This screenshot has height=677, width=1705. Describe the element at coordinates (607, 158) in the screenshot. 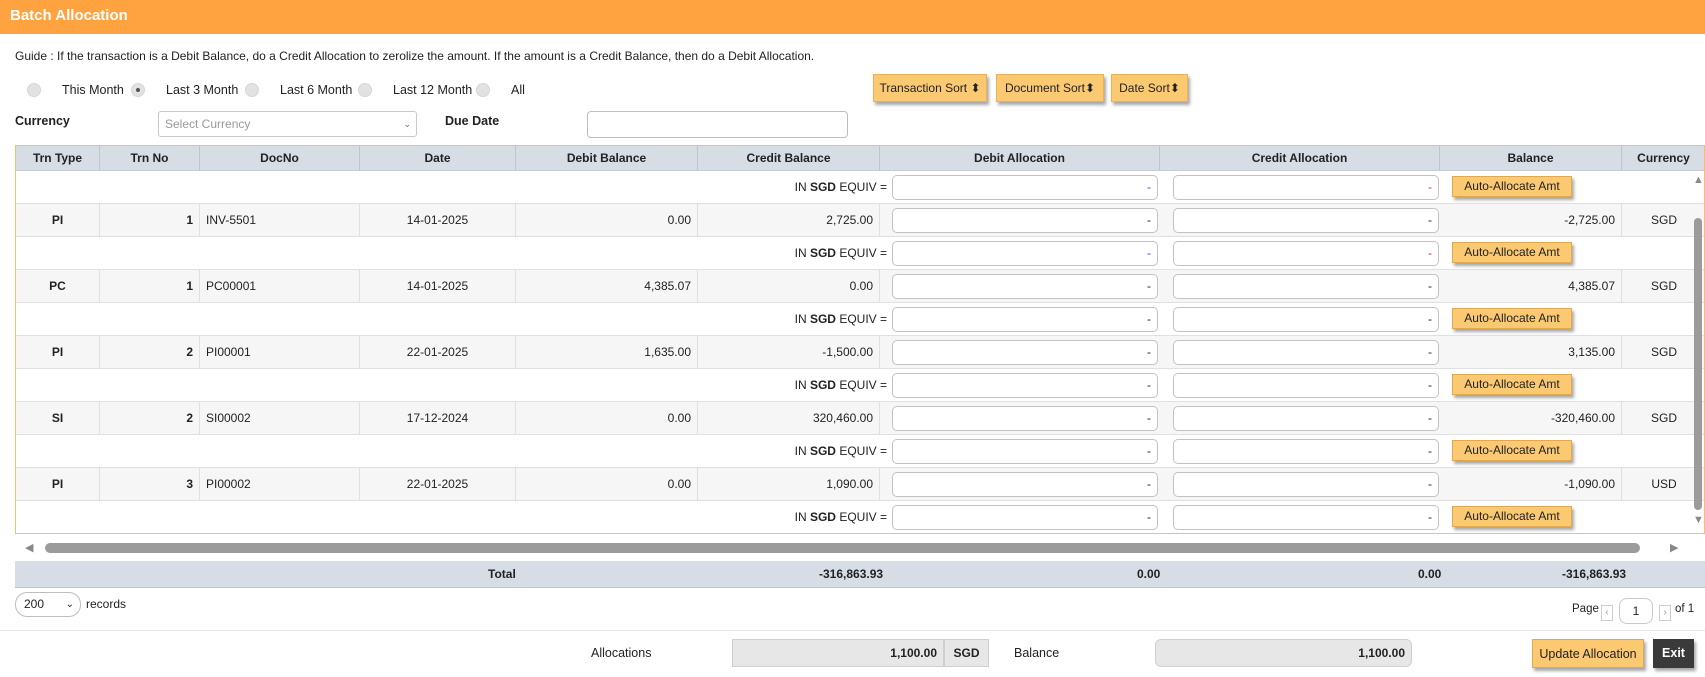

I see `col-debit-balance: Debit Balance` at that location.